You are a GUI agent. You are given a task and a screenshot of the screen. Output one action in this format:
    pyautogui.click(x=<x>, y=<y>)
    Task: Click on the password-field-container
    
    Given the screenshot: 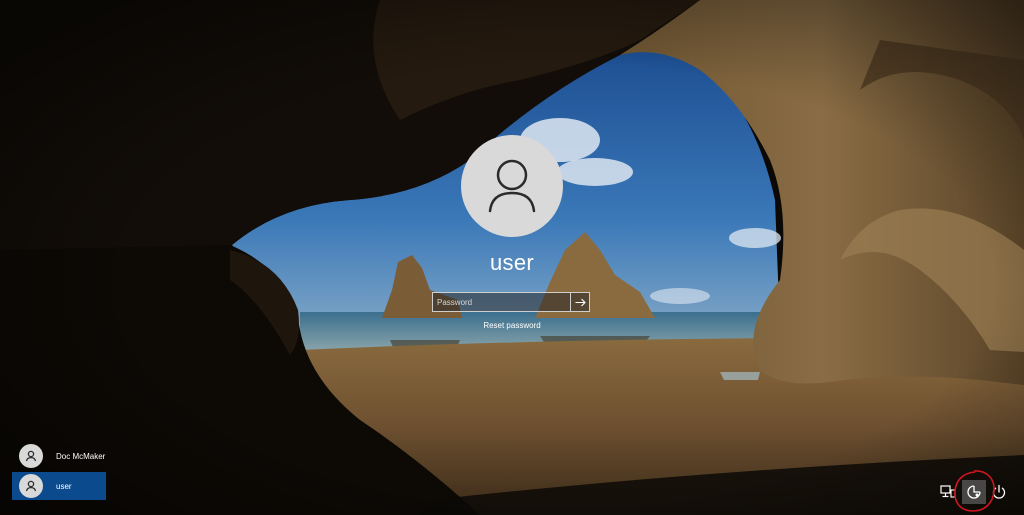 What is the action you would take?
    pyautogui.click(x=511, y=302)
    